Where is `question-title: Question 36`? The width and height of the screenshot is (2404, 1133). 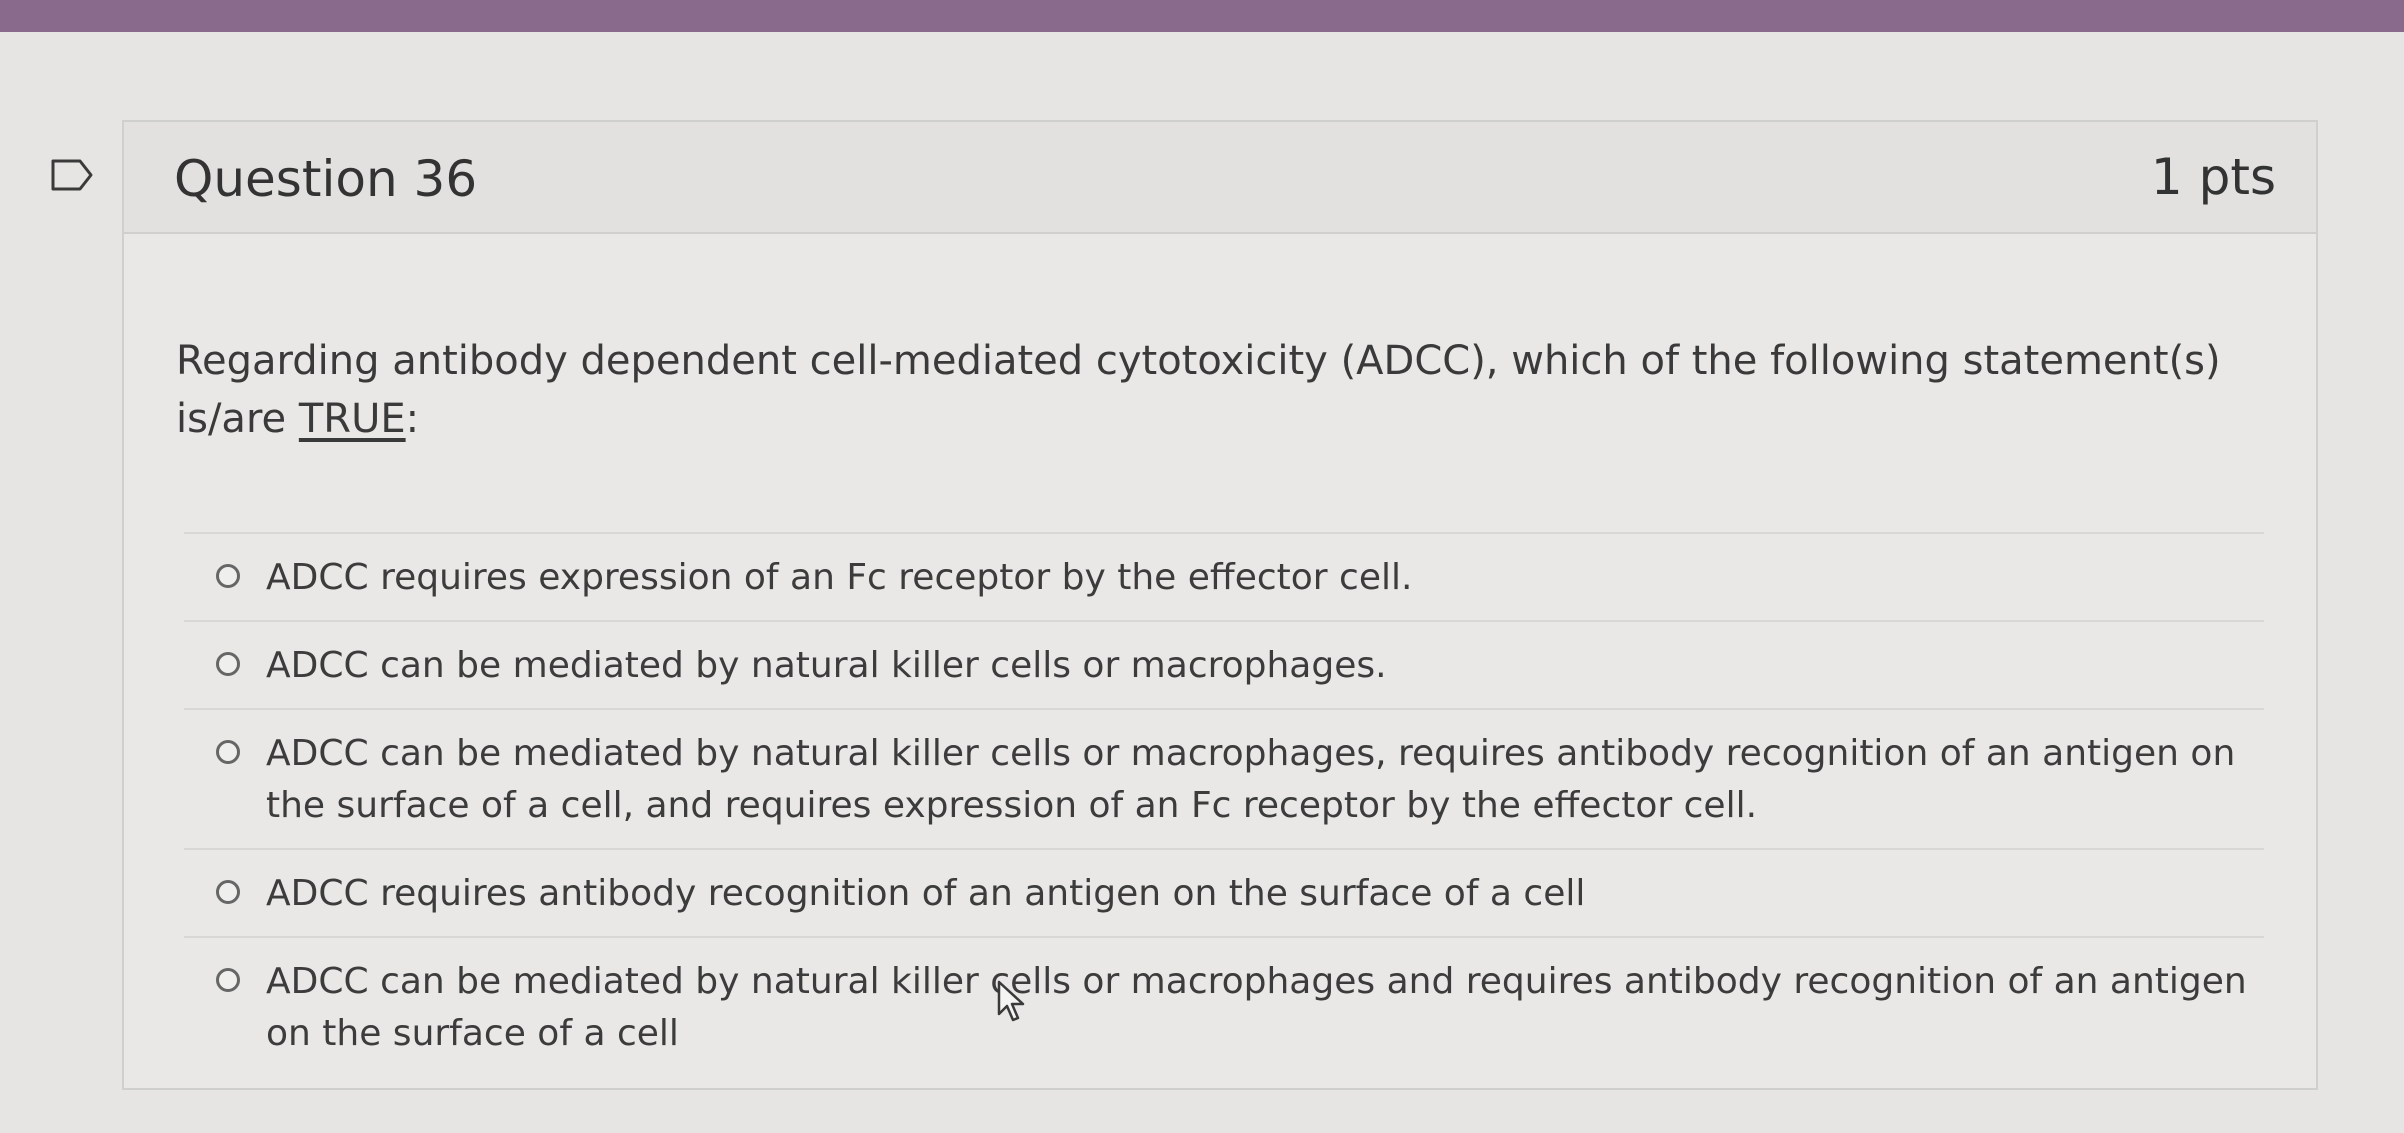
question-title: Question 36 is located at coordinates (326, 179).